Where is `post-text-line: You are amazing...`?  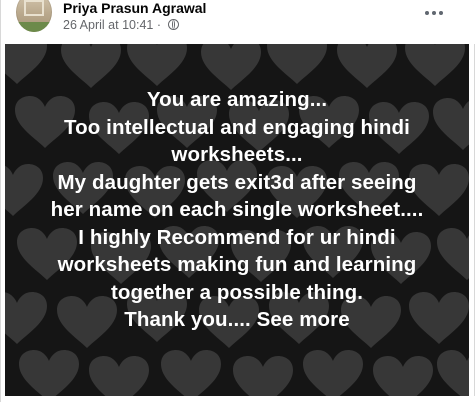
post-text-line: You are amazing... is located at coordinates (237, 99).